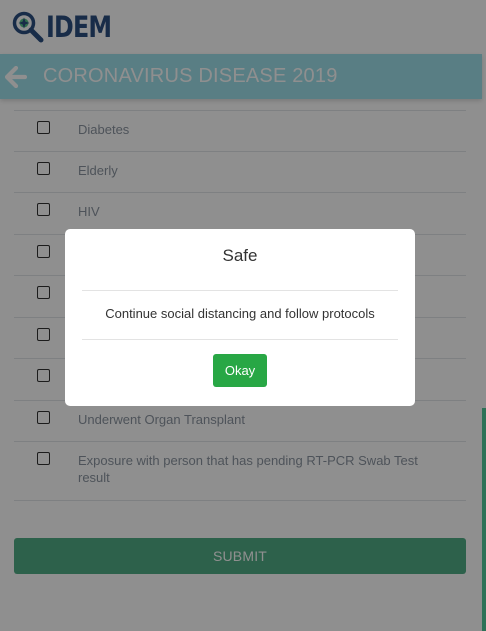  I want to click on dialog-title: Safe, so click(240, 255).